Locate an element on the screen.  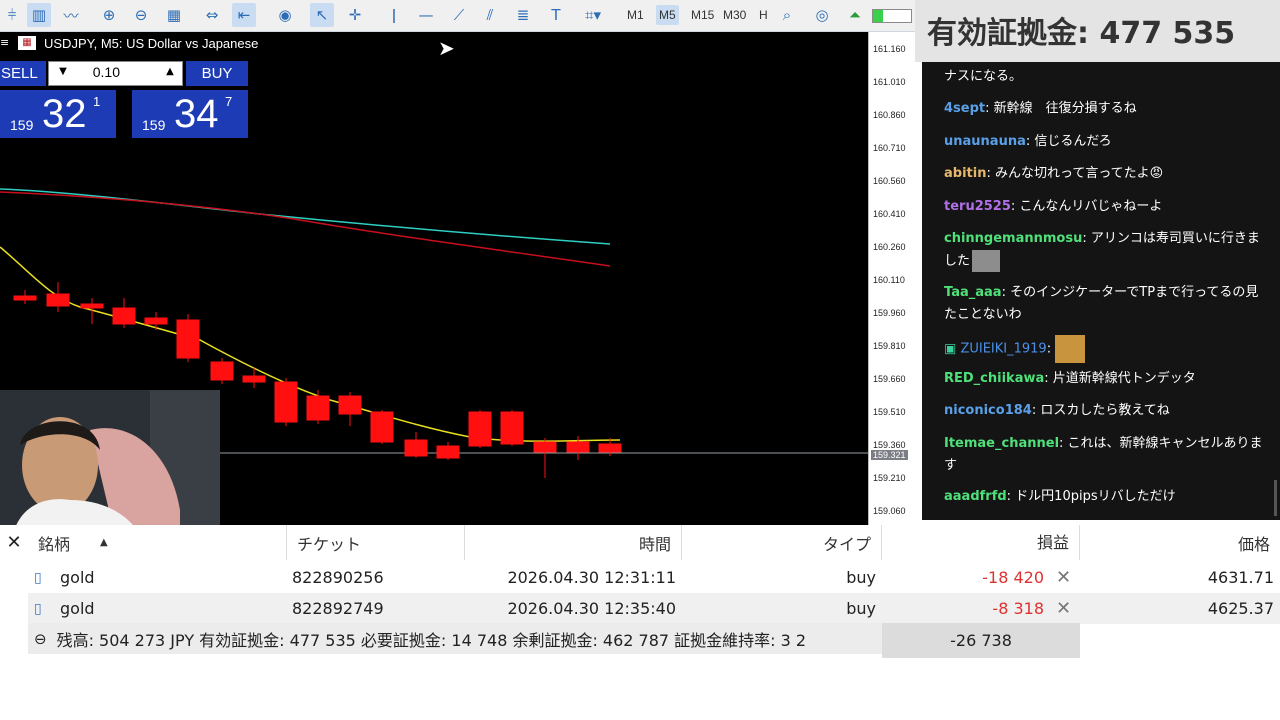
crosshair-icon: ✛ is located at coordinates (355, 15).